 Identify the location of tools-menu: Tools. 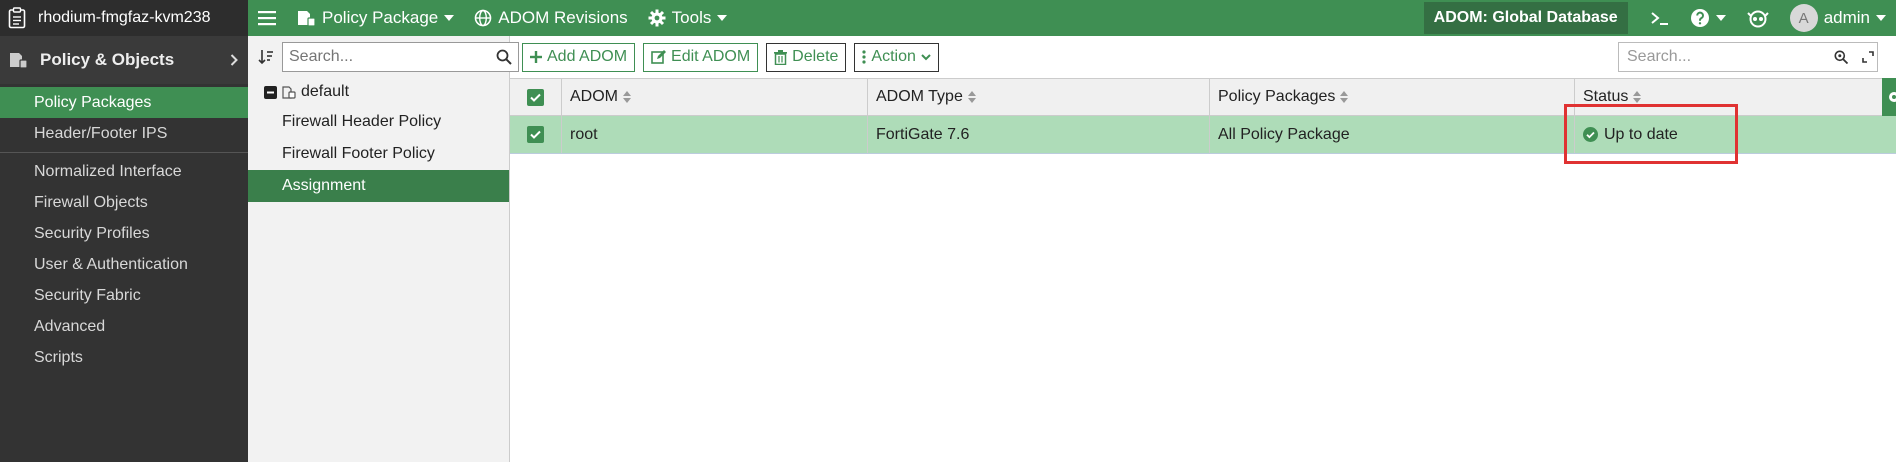
(688, 18).